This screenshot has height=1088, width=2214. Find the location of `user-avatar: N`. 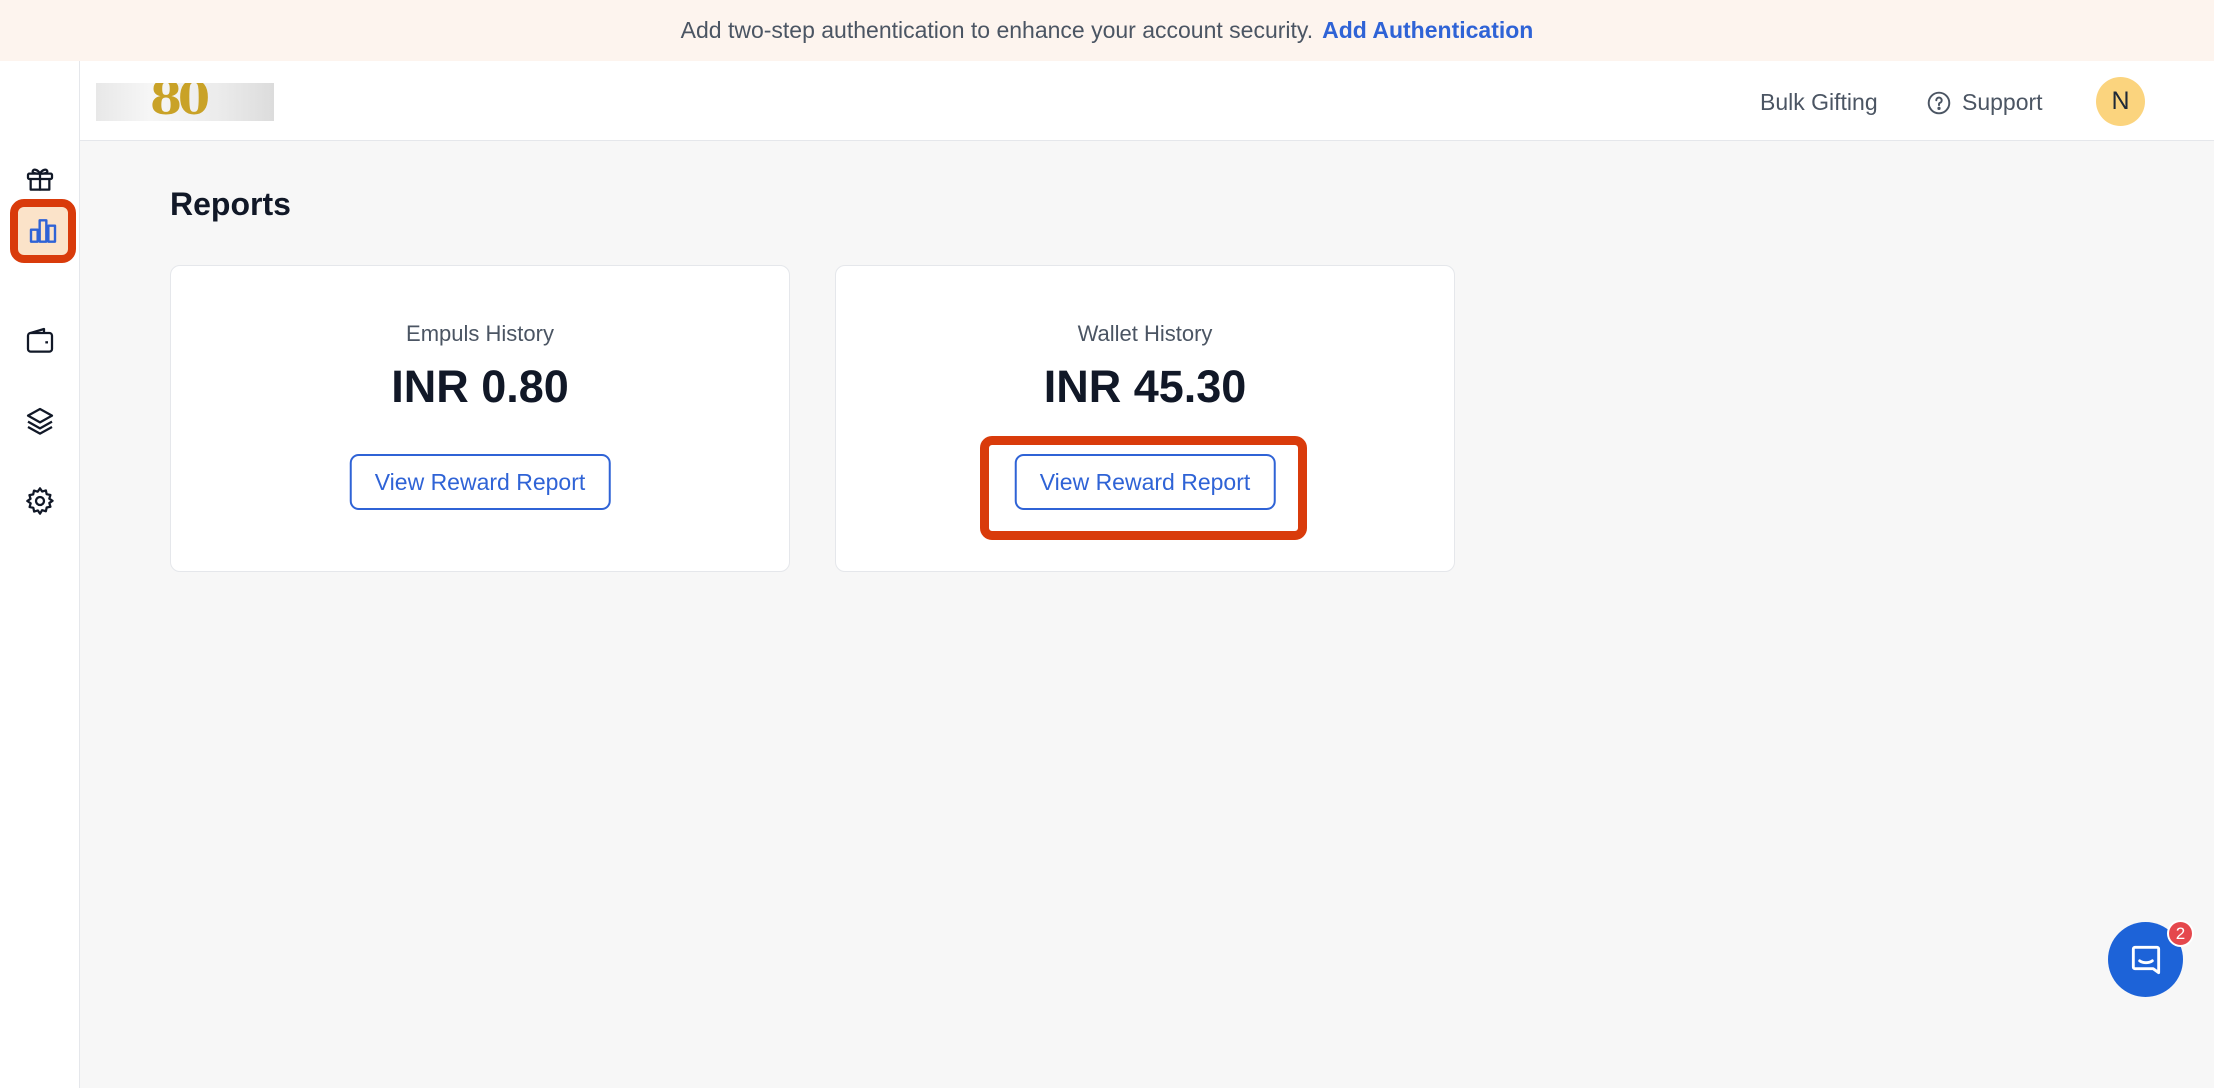

user-avatar: N is located at coordinates (2120, 101).